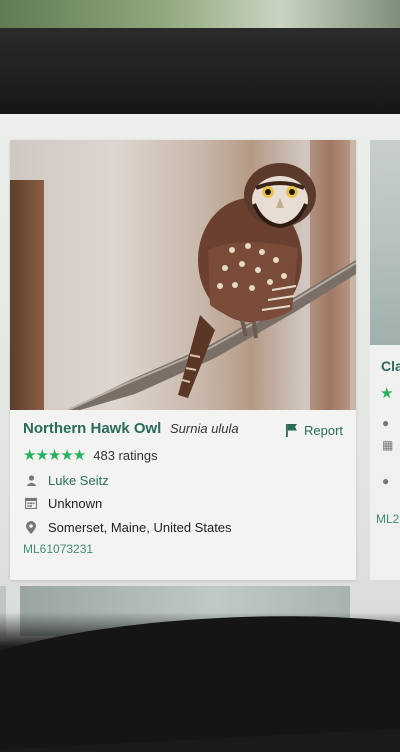  Describe the element at coordinates (200, 74) in the screenshot. I see `monitor-bezel` at that location.